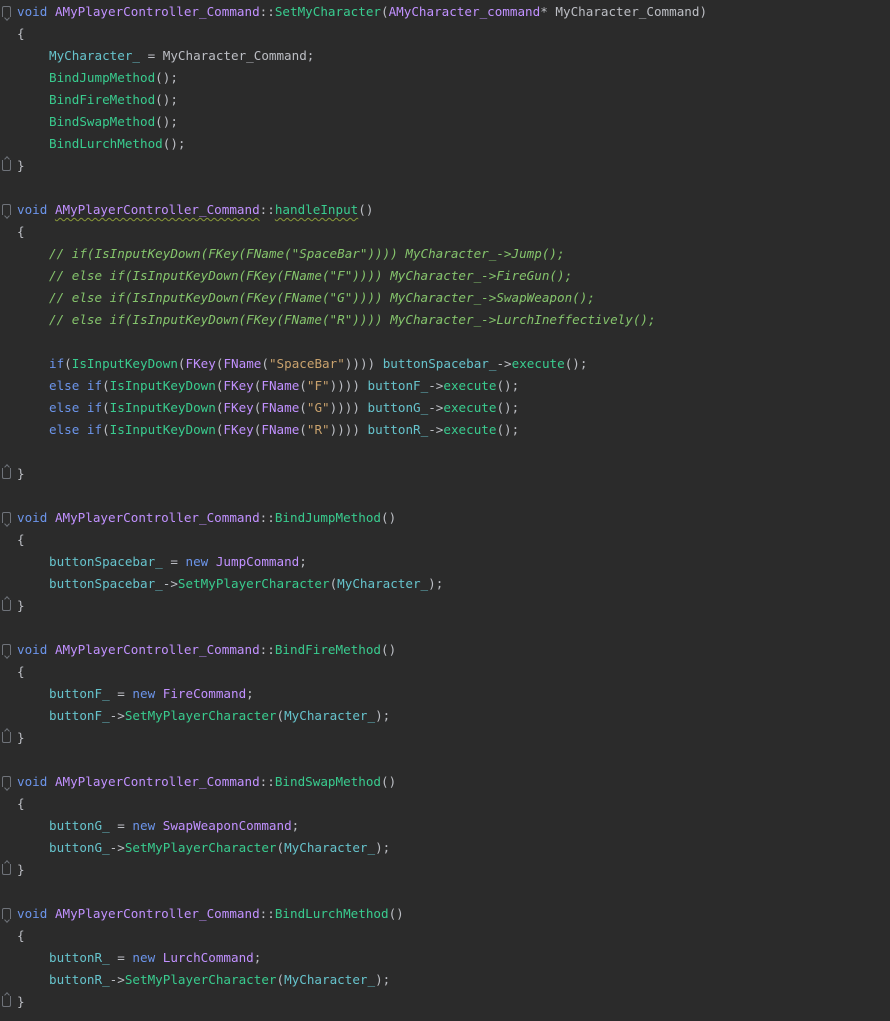 The height and width of the screenshot is (1021, 890). I want to click on code-line: BindLurchMethod();, so click(445, 144).